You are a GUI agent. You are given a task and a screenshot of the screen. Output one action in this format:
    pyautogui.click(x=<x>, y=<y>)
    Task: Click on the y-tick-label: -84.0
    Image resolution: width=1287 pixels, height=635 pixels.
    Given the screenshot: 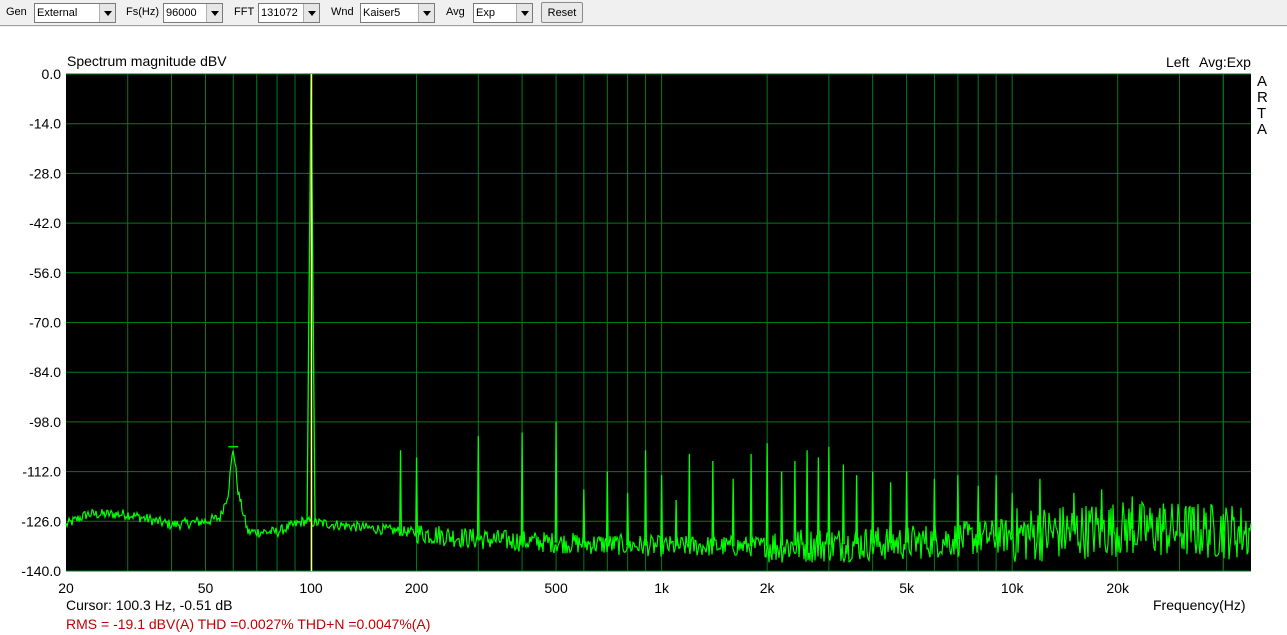 What is the action you would take?
    pyautogui.click(x=45, y=372)
    